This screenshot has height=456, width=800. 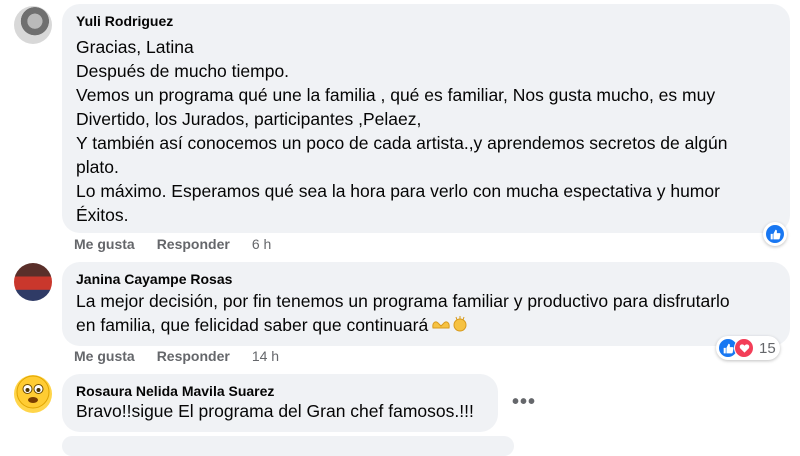 I want to click on comment-line: Después de mucho tiempo., so click(x=183, y=71).